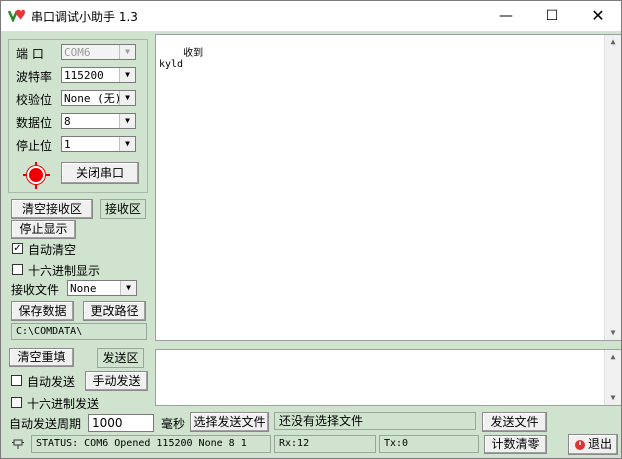  What do you see at coordinates (83, 288) in the screenshot?
I see `receive-file-format-value: None` at bounding box center [83, 288].